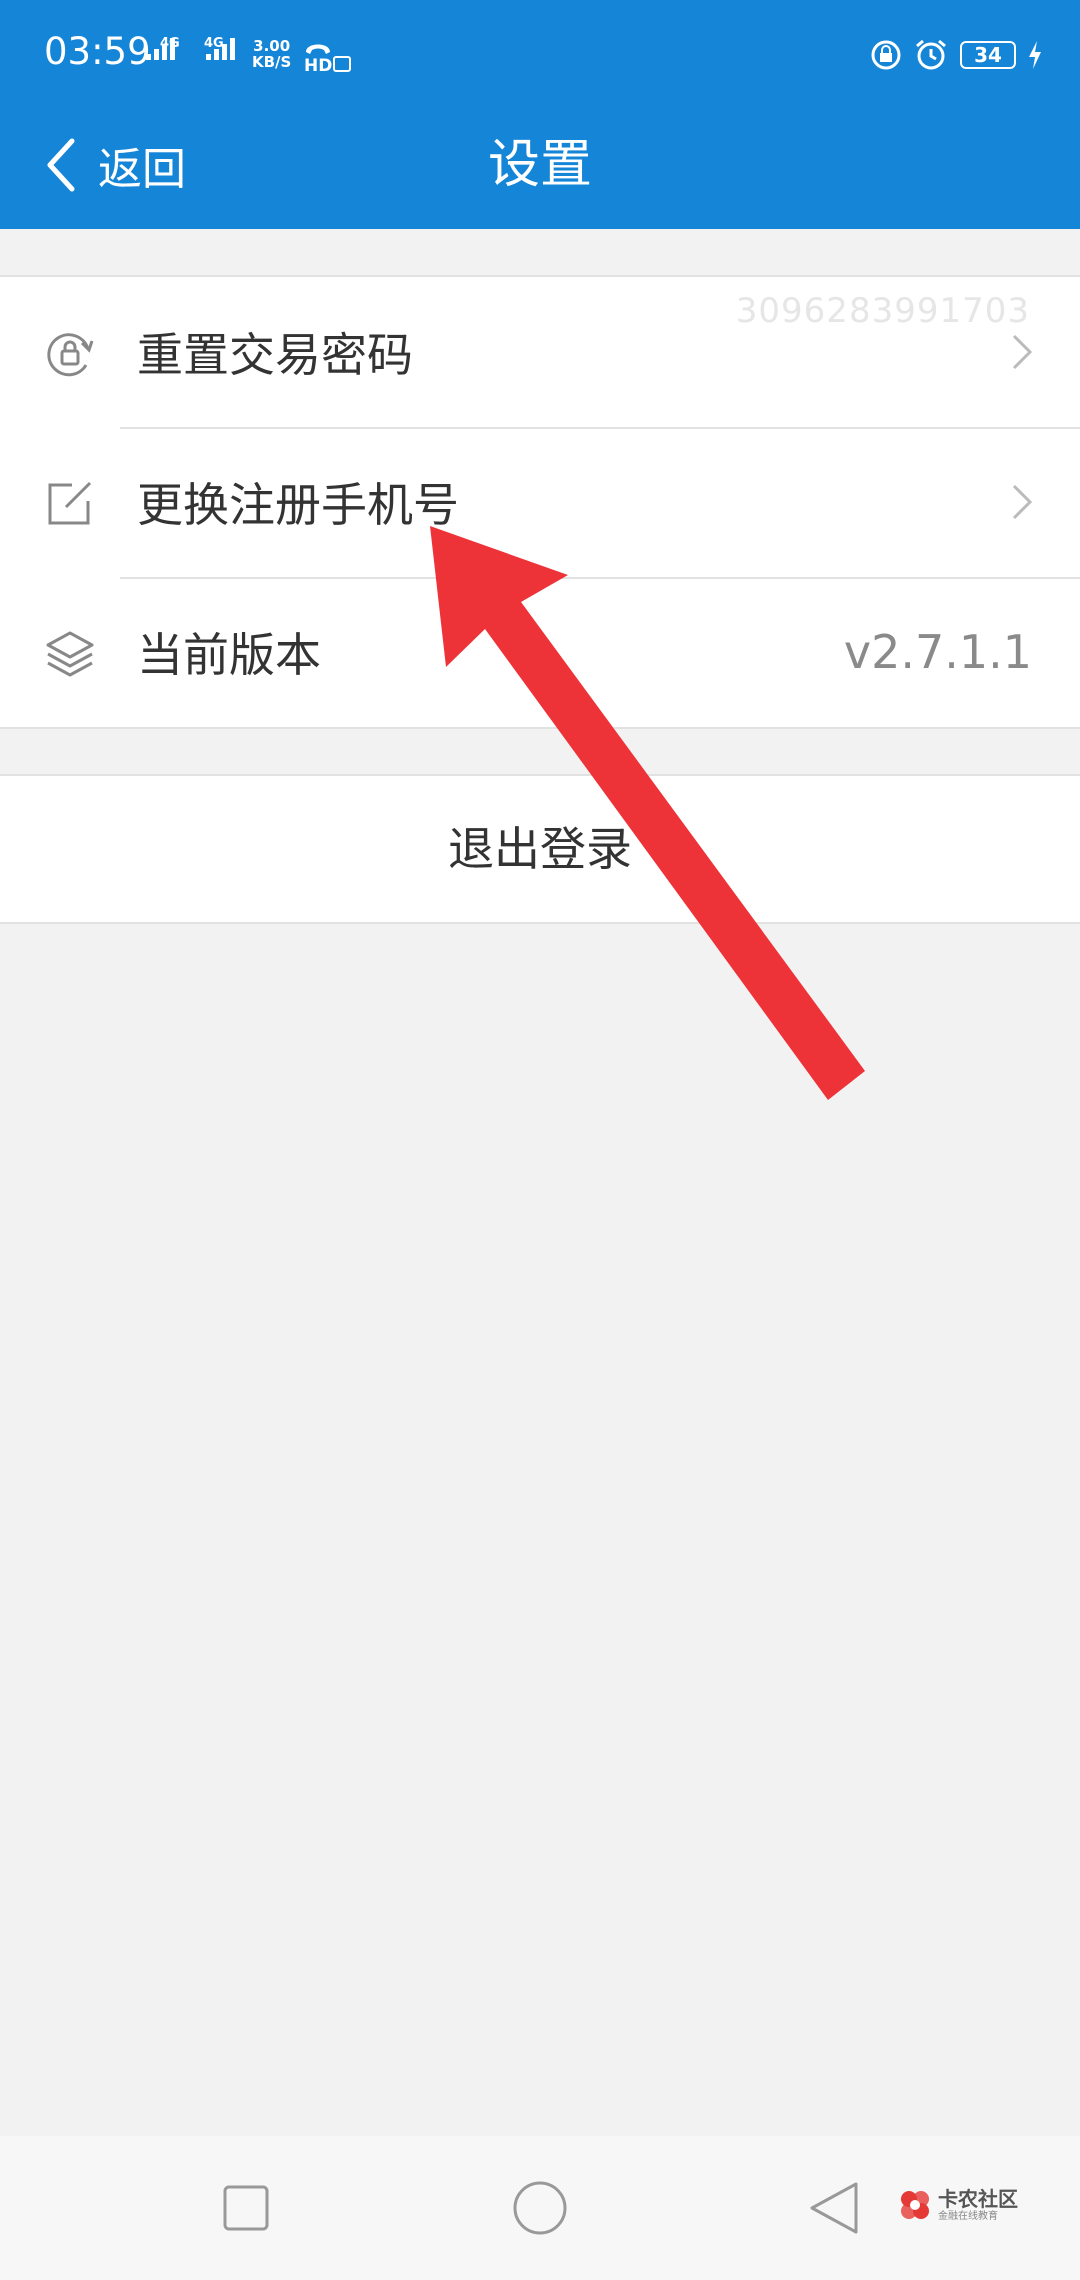  Describe the element at coordinates (97, 51) in the screenshot. I see `status-time: 03:59` at that location.